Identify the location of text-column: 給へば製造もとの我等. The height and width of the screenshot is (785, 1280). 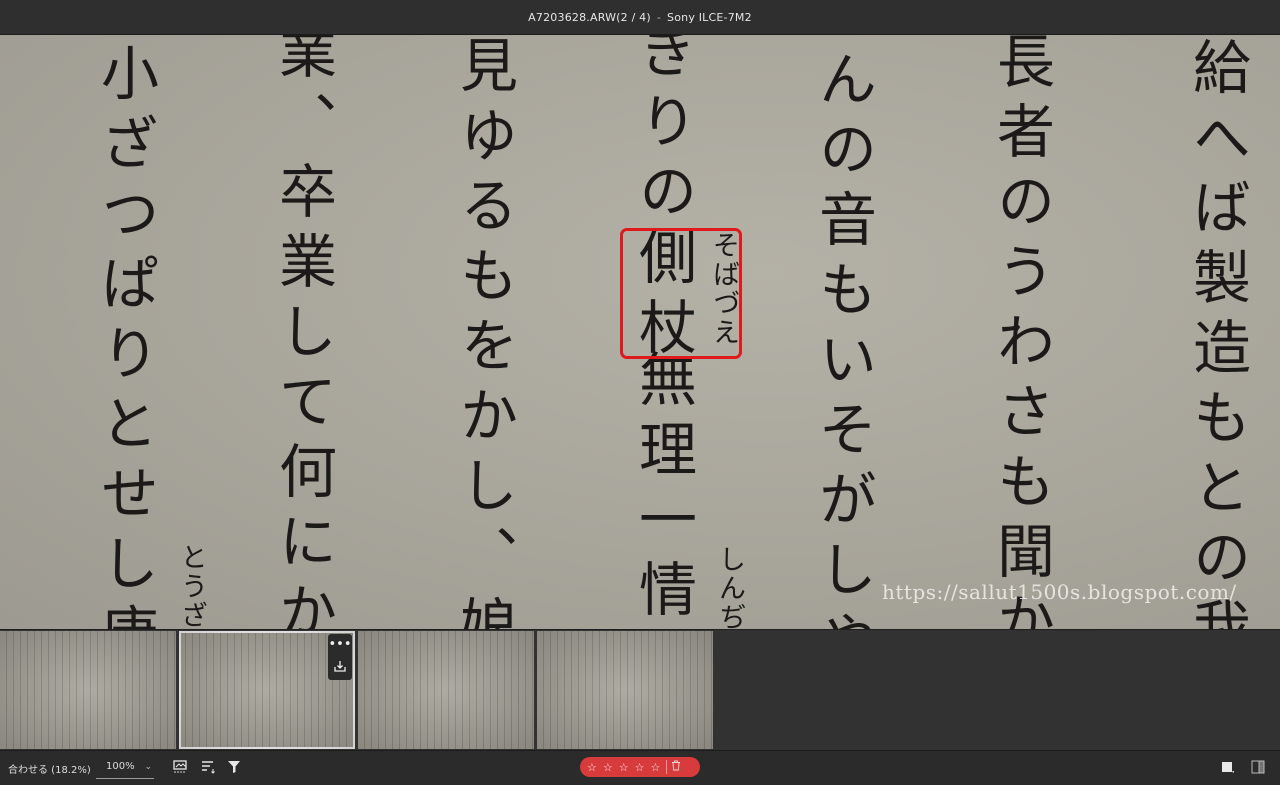
(1217, 333).